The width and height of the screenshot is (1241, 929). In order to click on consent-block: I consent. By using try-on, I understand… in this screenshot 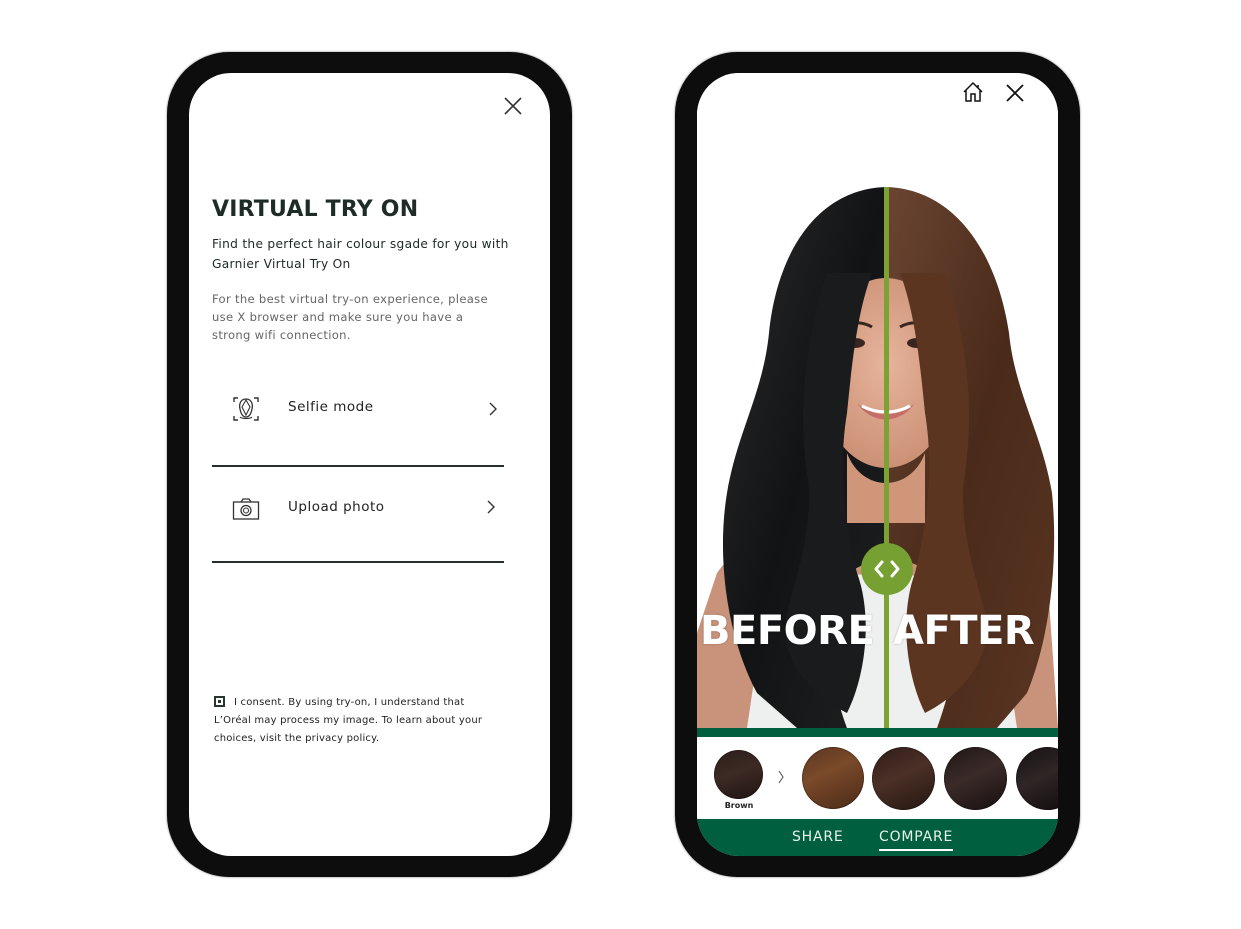, I will do `click(356, 721)`.